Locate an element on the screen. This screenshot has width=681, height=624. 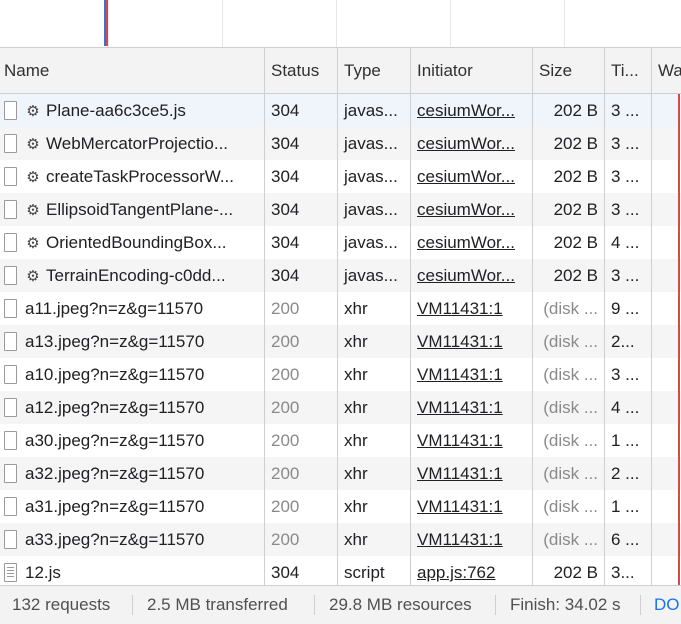
cell-name: a11.jpeg?n=z&g=11570 is located at coordinates (132, 308).